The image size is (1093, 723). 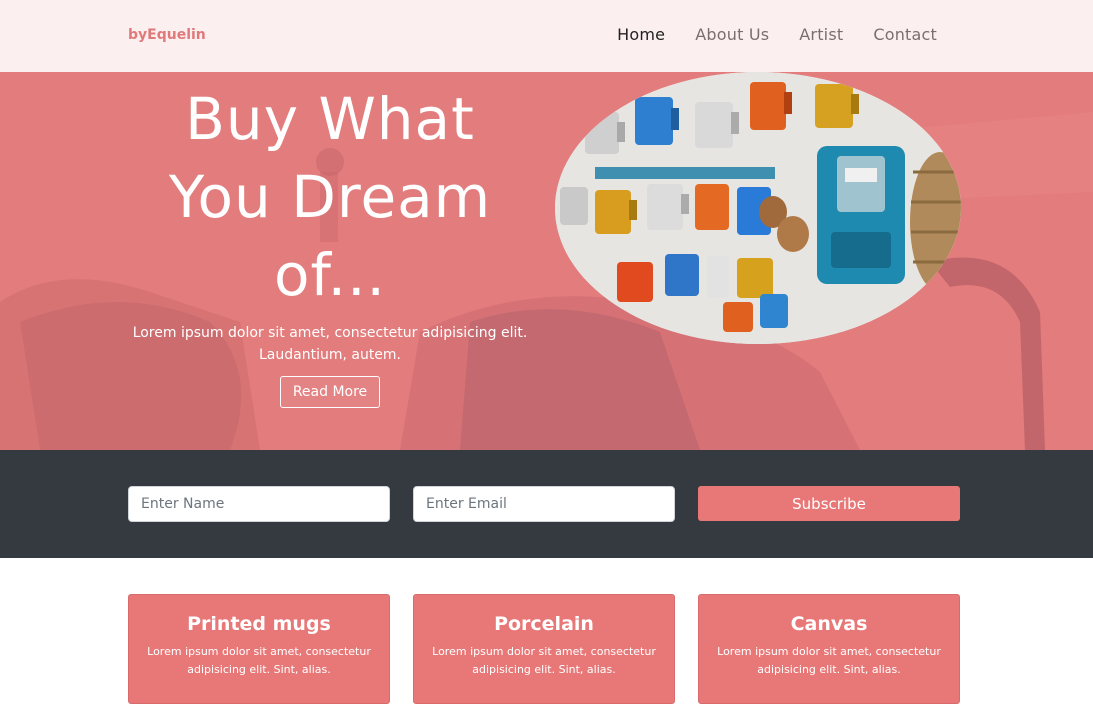 I want to click on card-title: Canvas, so click(x=829, y=624).